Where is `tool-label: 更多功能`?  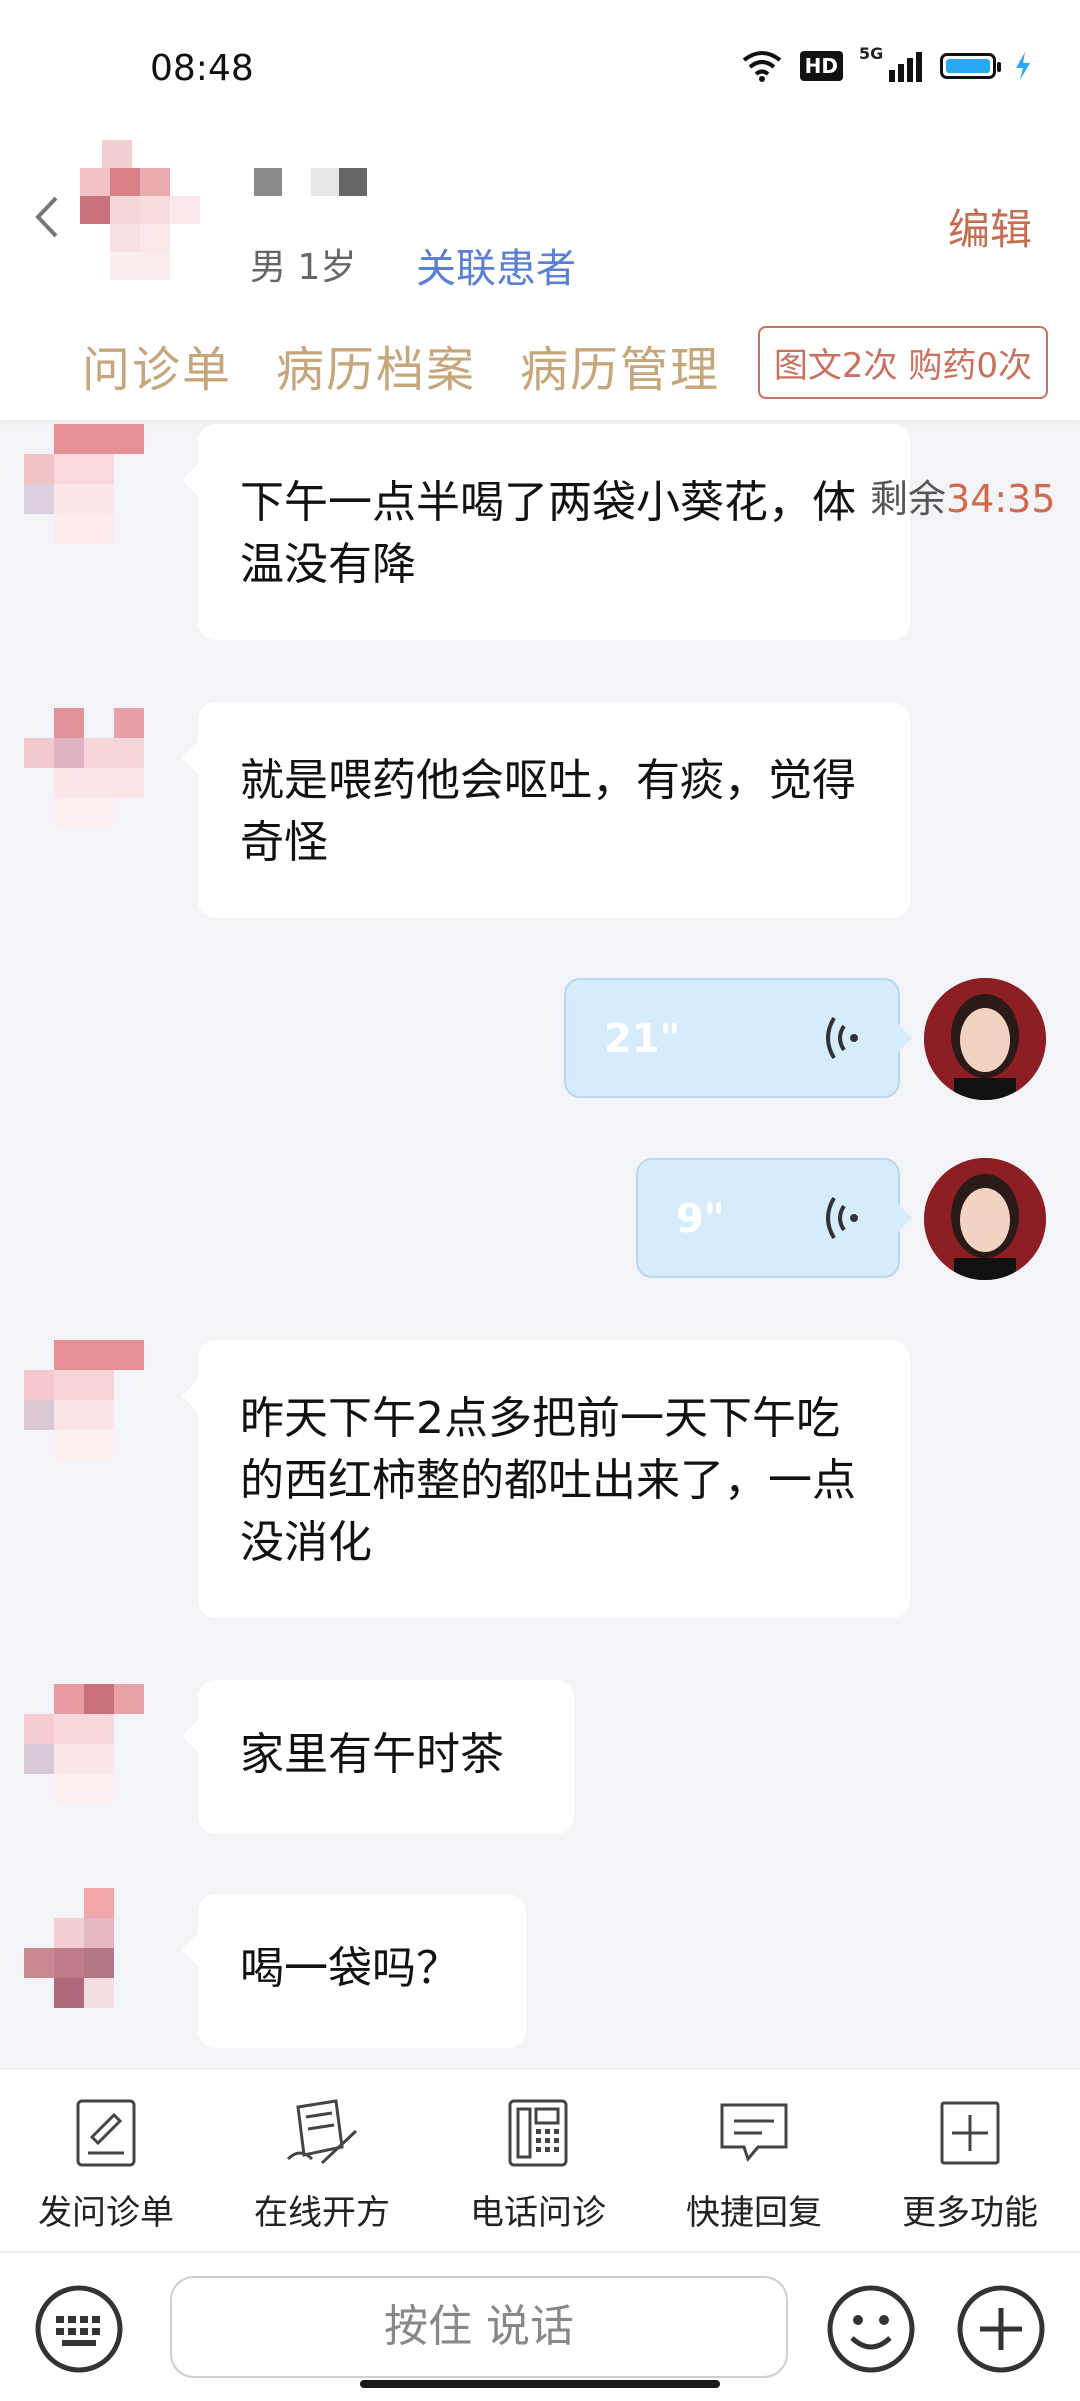
tool-label: 更多功能 is located at coordinates (970, 2213).